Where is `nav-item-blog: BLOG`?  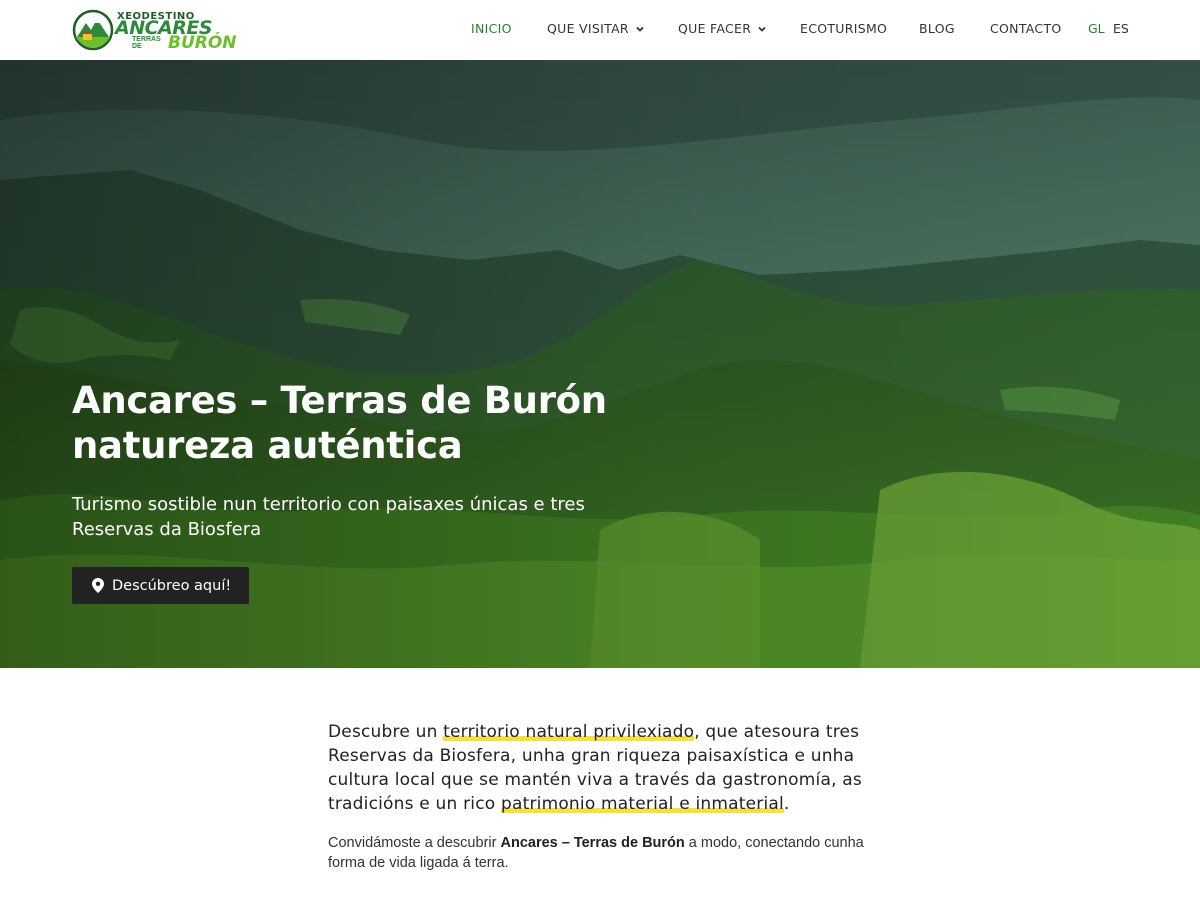
nav-item-blog: BLOG is located at coordinates (937, 28).